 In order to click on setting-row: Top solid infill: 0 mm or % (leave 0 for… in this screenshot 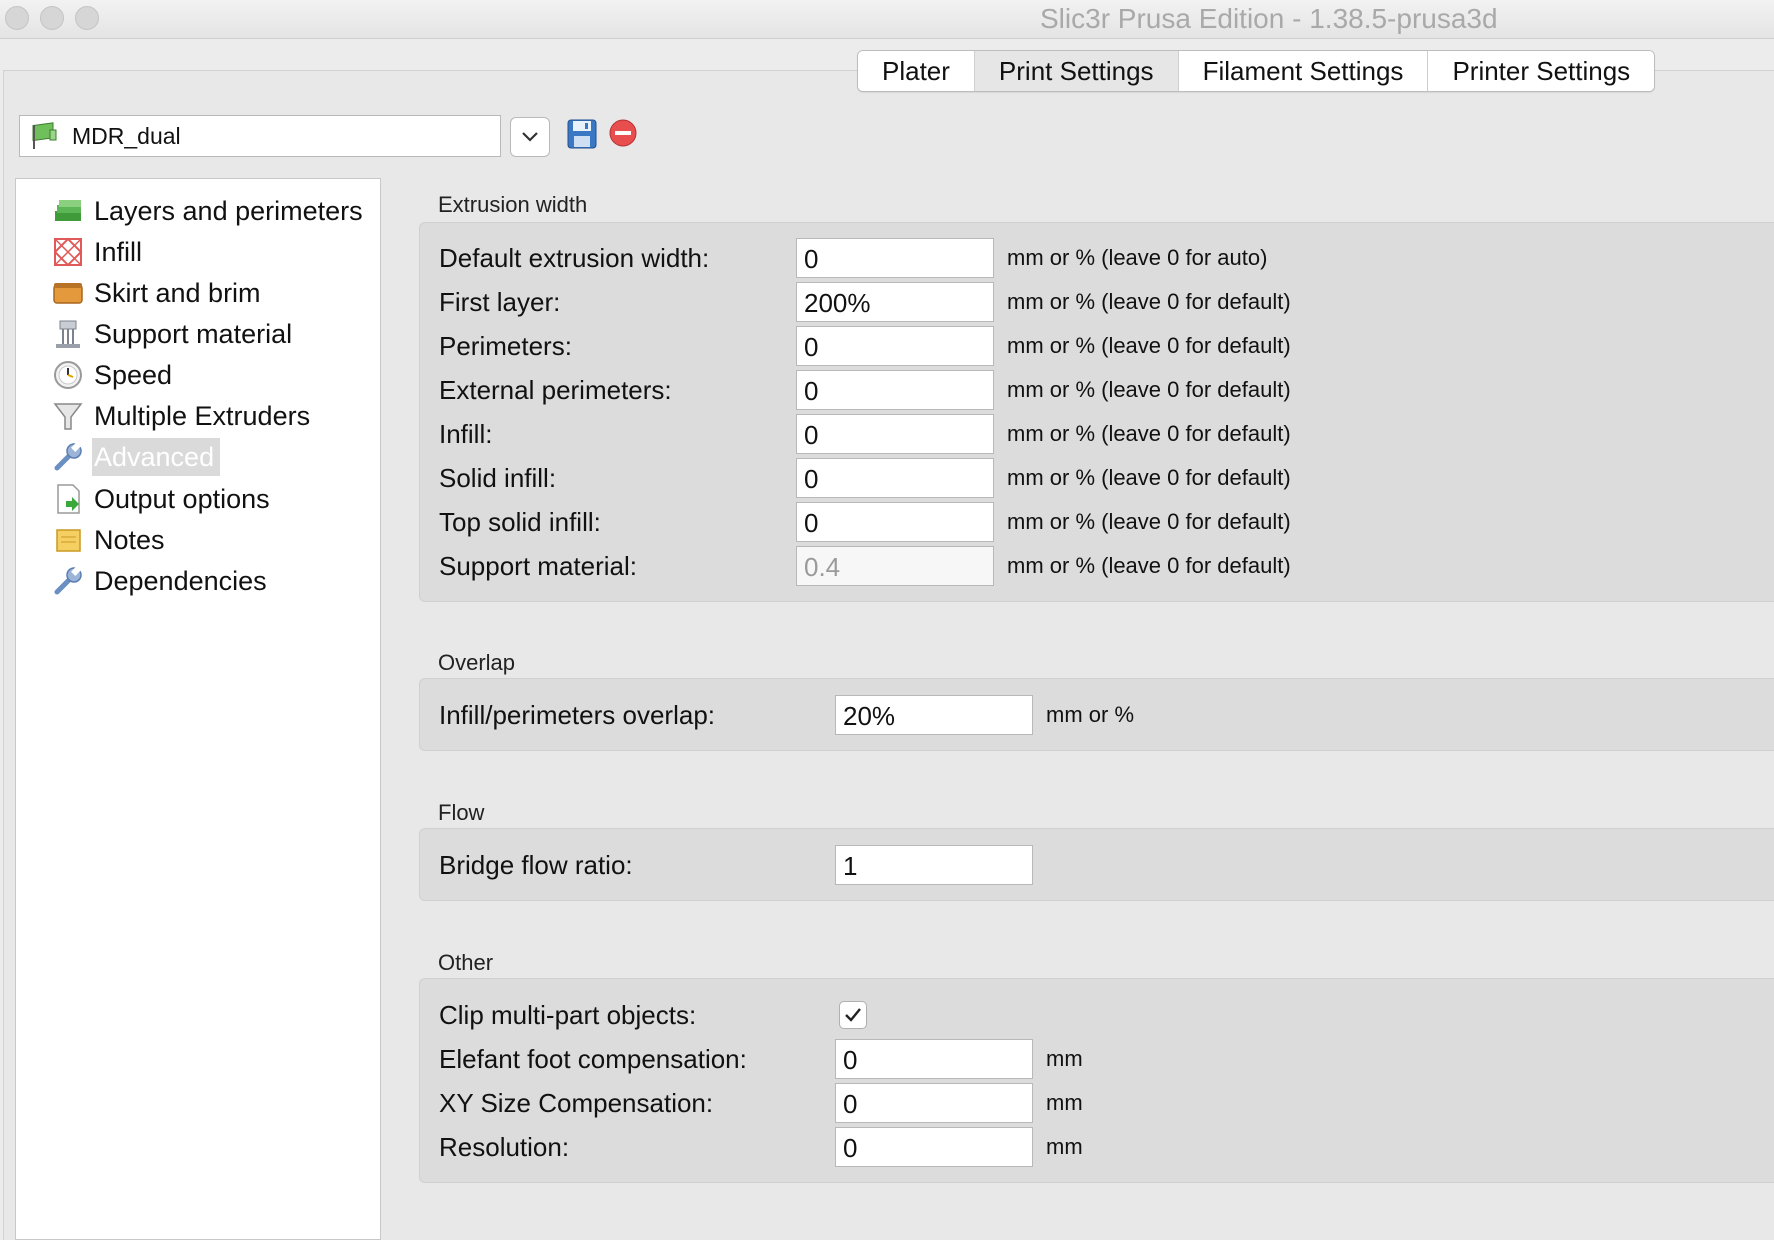, I will do `click(1097, 522)`.